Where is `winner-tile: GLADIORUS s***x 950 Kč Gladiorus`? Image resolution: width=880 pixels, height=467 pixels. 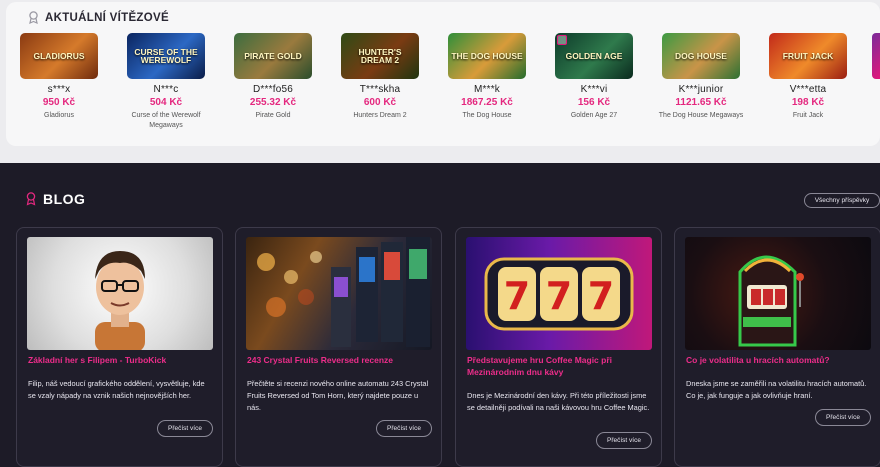 winner-tile: GLADIORUS s***x 950 Kč Gladiorus is located at coordinates (59, 77).